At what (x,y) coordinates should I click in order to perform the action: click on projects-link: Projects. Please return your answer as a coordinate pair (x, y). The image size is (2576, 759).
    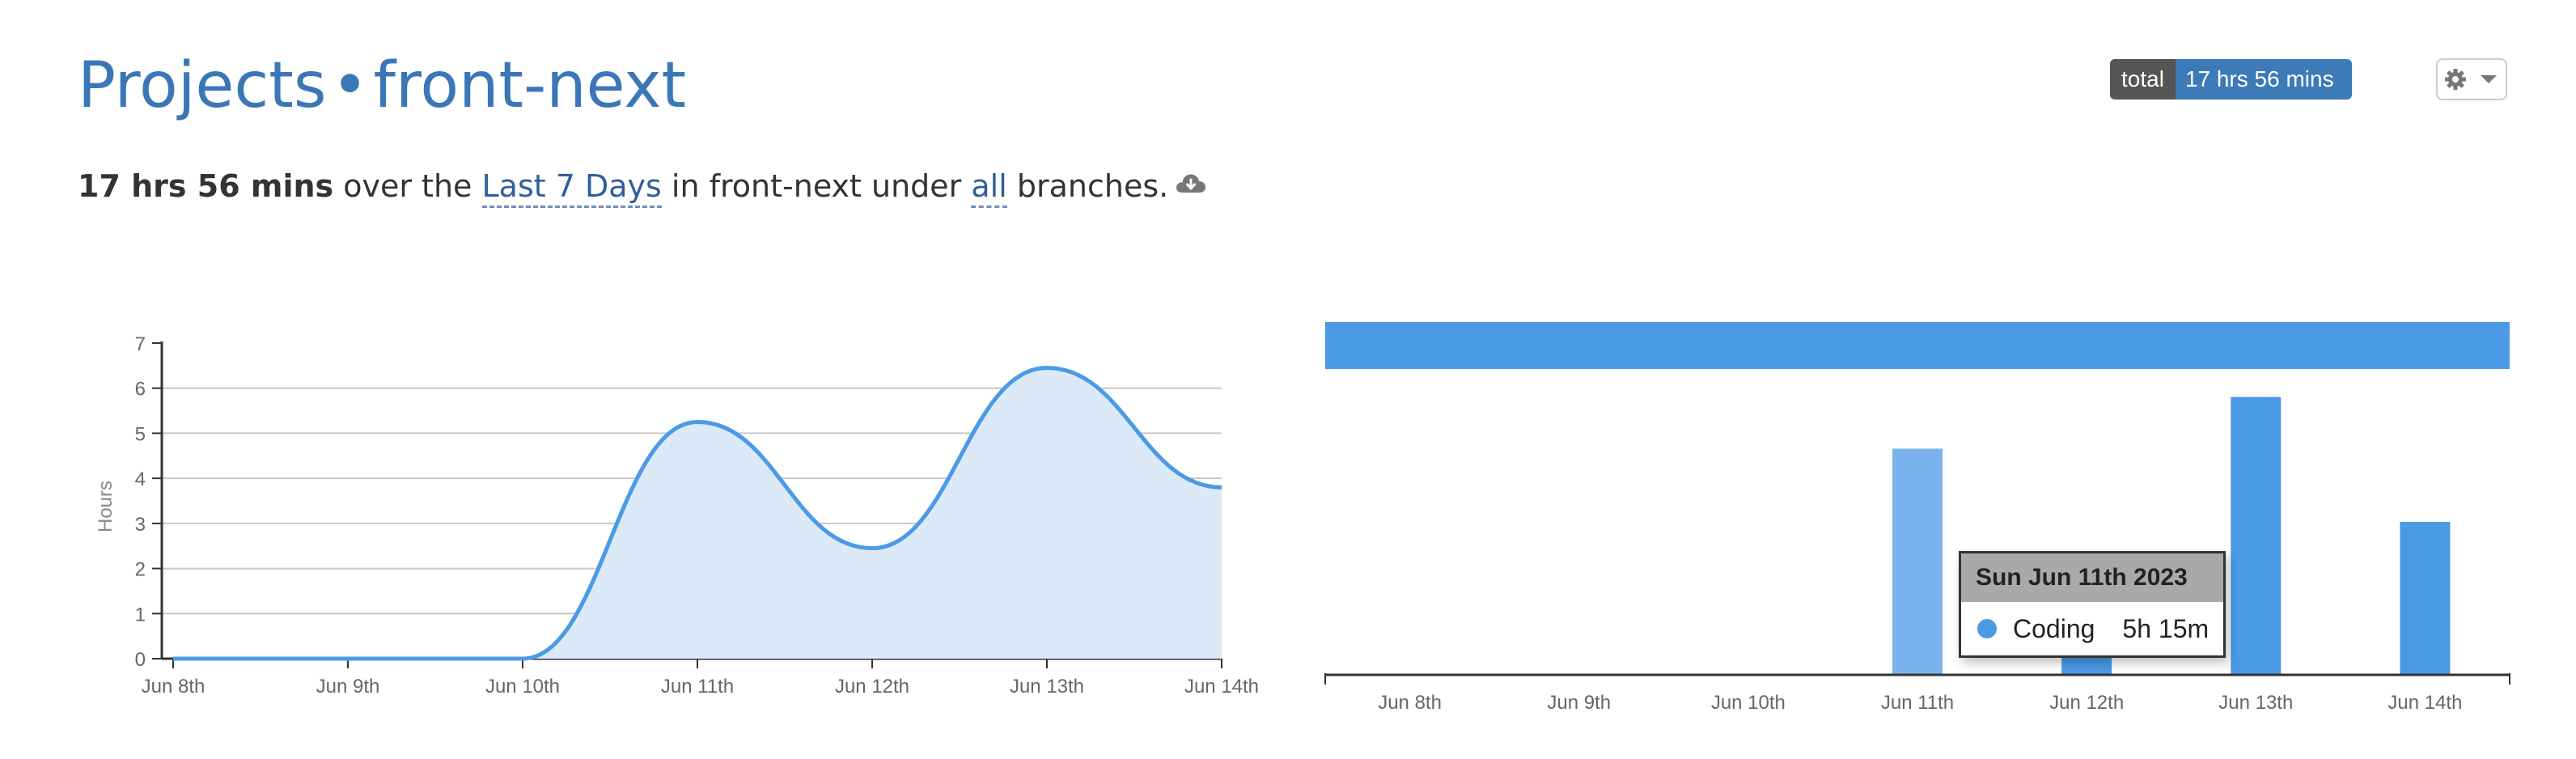
    Looking at the image, I should click on (202, 85).